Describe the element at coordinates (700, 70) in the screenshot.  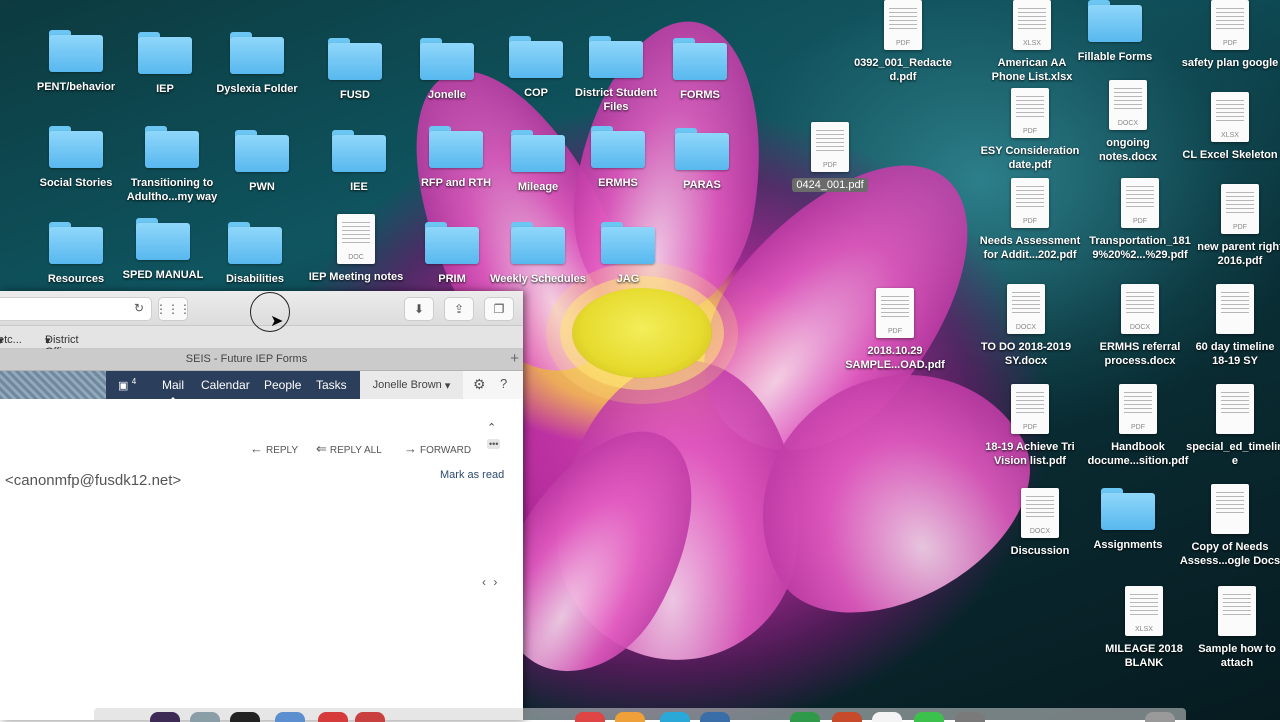
I see `desktop-icon: FORMS` at that location.